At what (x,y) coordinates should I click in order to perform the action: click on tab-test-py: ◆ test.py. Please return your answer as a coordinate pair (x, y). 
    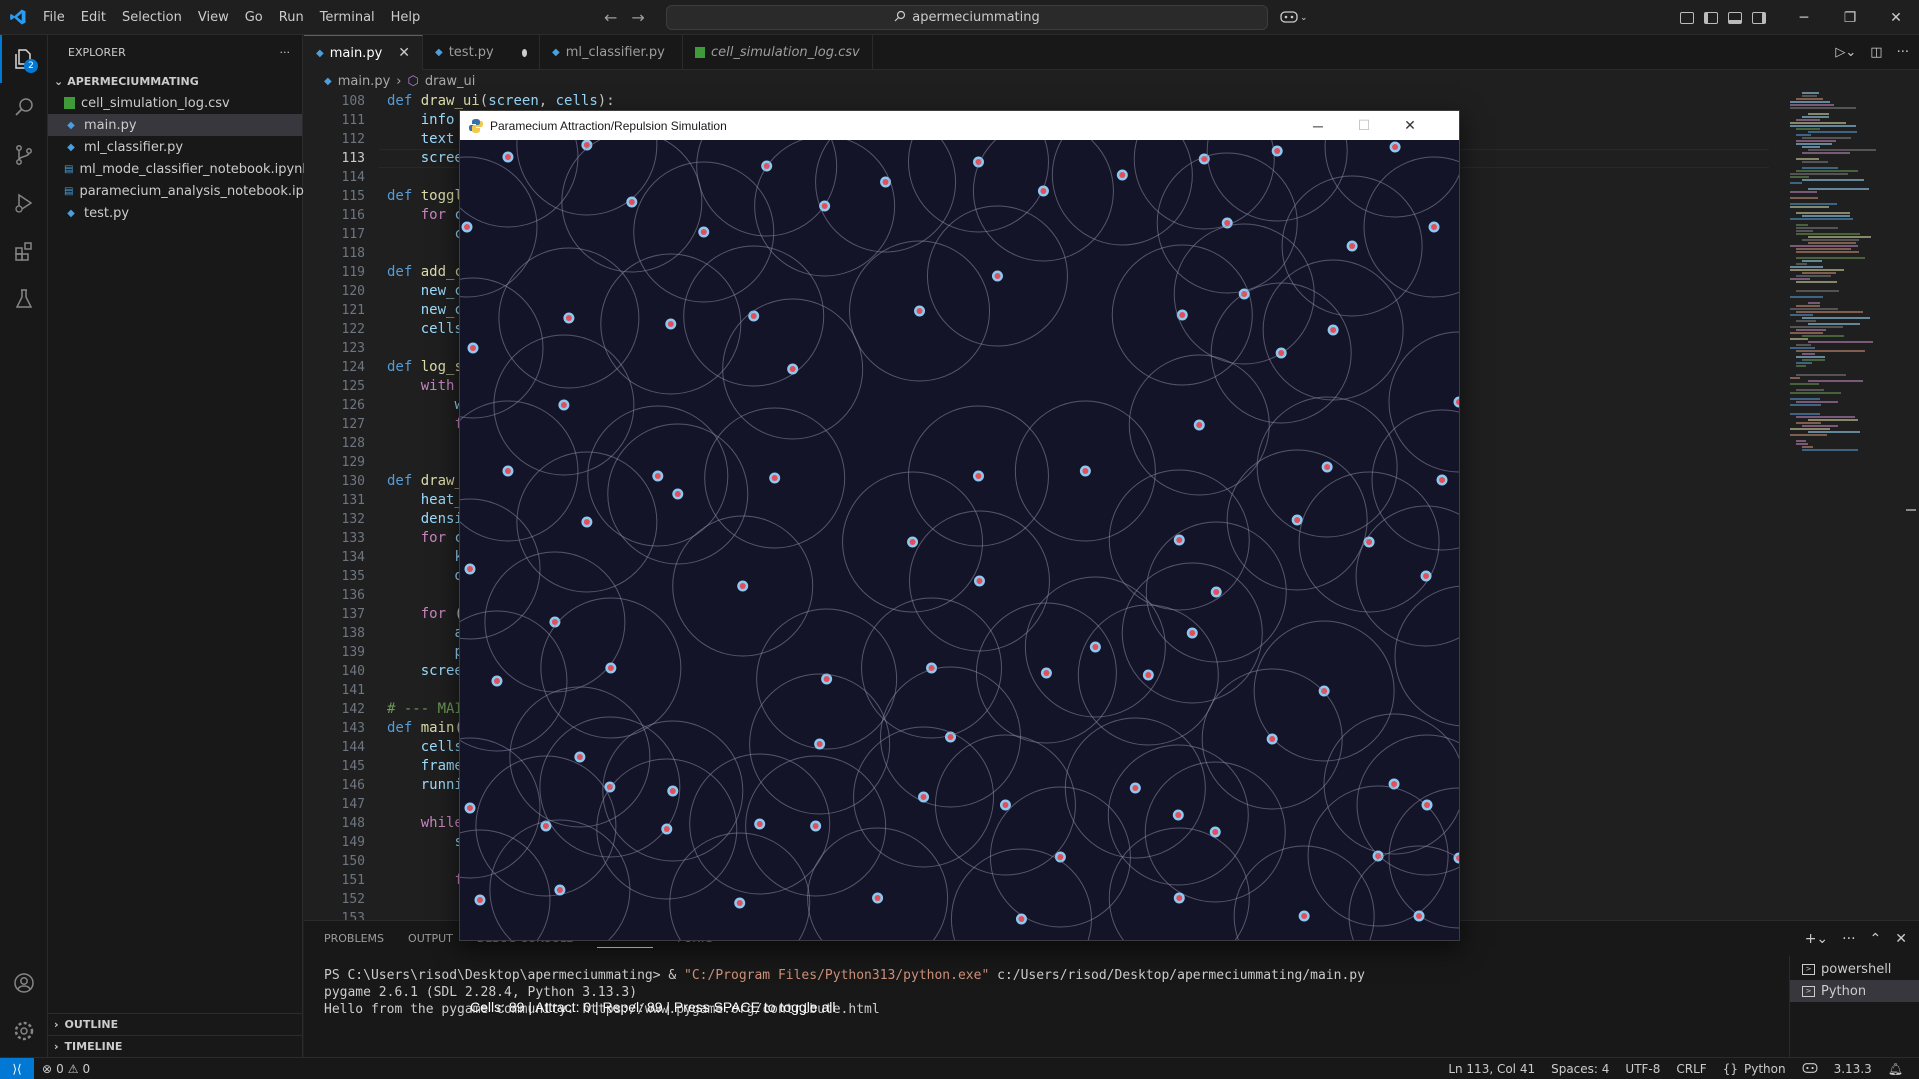
    Looking at the image, I should click on (481, 52).